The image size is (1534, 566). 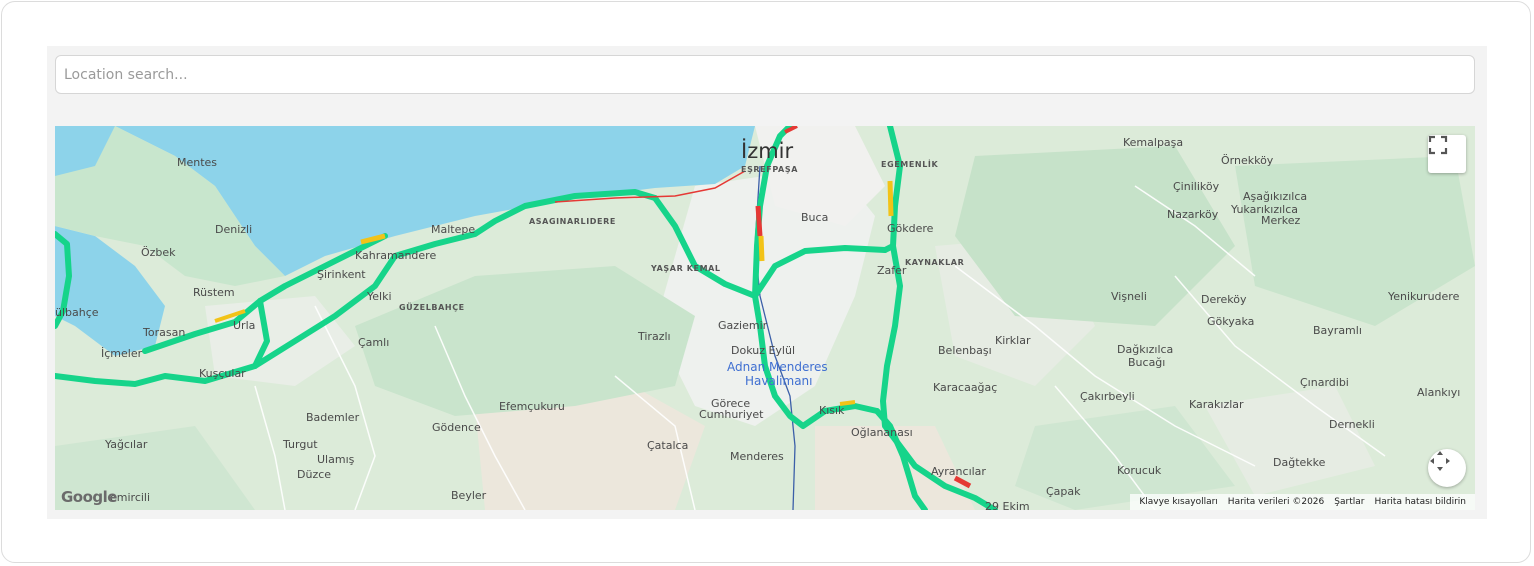 I want to click on fullscreen-button, so click(x=1447, y=154).